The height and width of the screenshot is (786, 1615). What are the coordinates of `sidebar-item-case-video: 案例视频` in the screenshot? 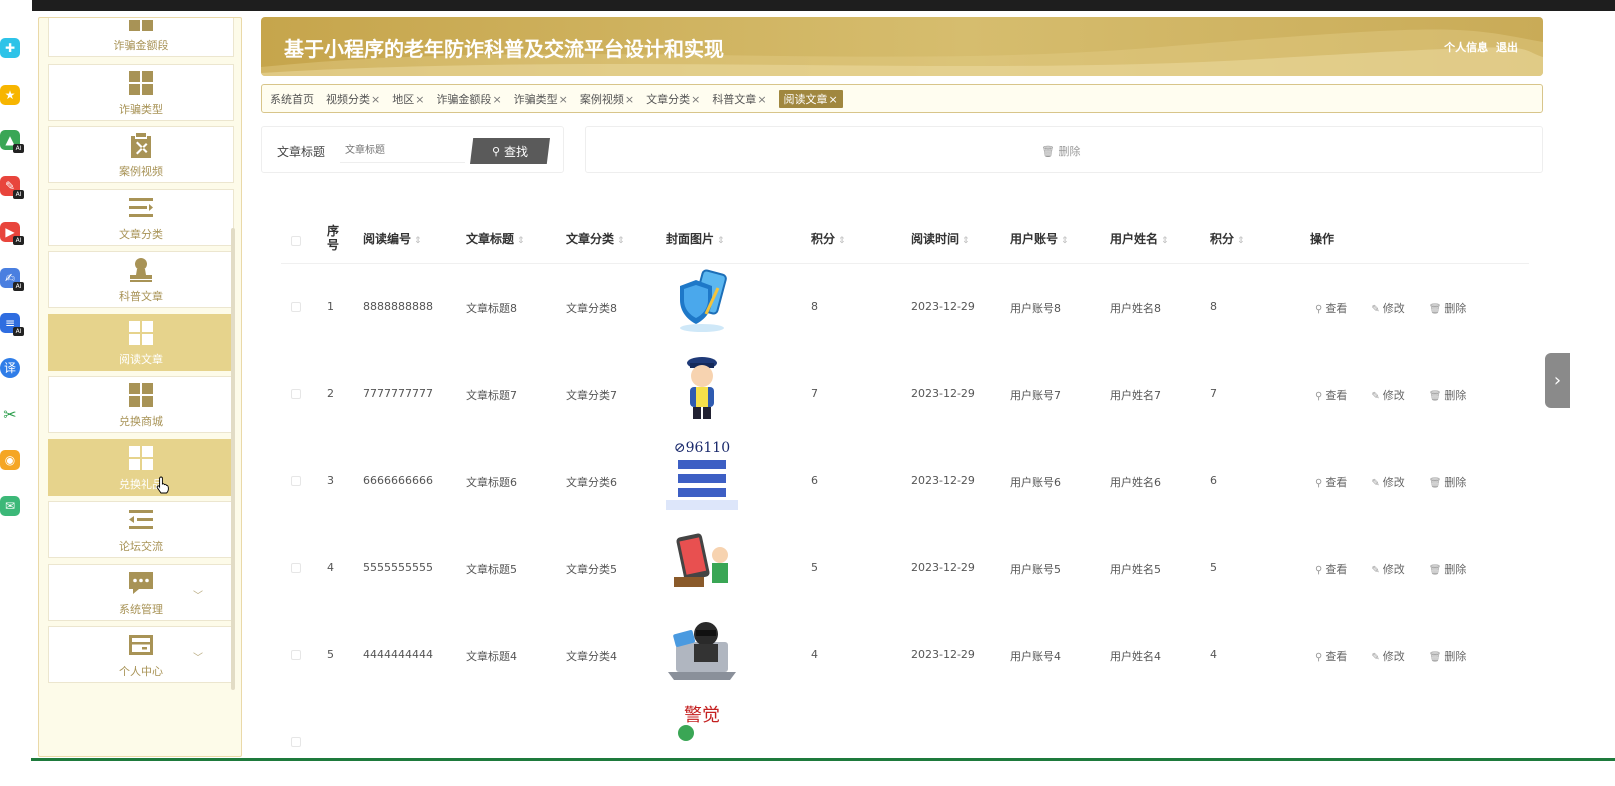 It's located at (141, 154).